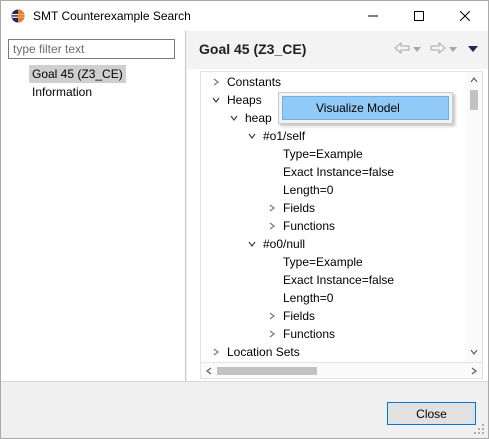  Describe the element at coordinates (253, 49) in the screenshot. I see `page-title: Goal 45 (Z3_CE)` at that location.